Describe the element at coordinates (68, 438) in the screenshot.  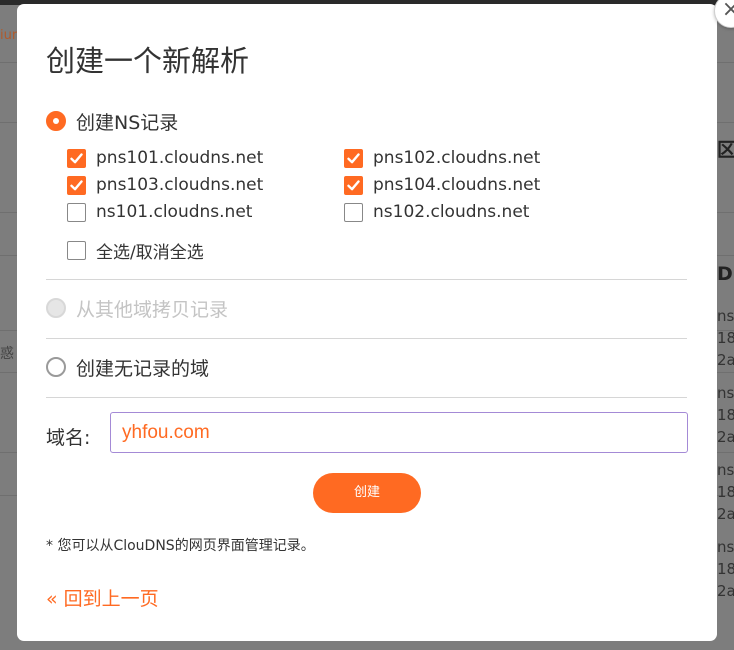
I see `domain-label: 域名:` at that location.